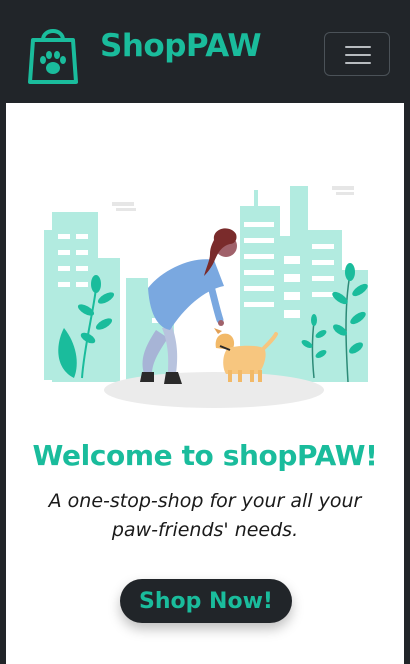  I want to click on shop-now-button: Shop Now!, so click(206, 601).